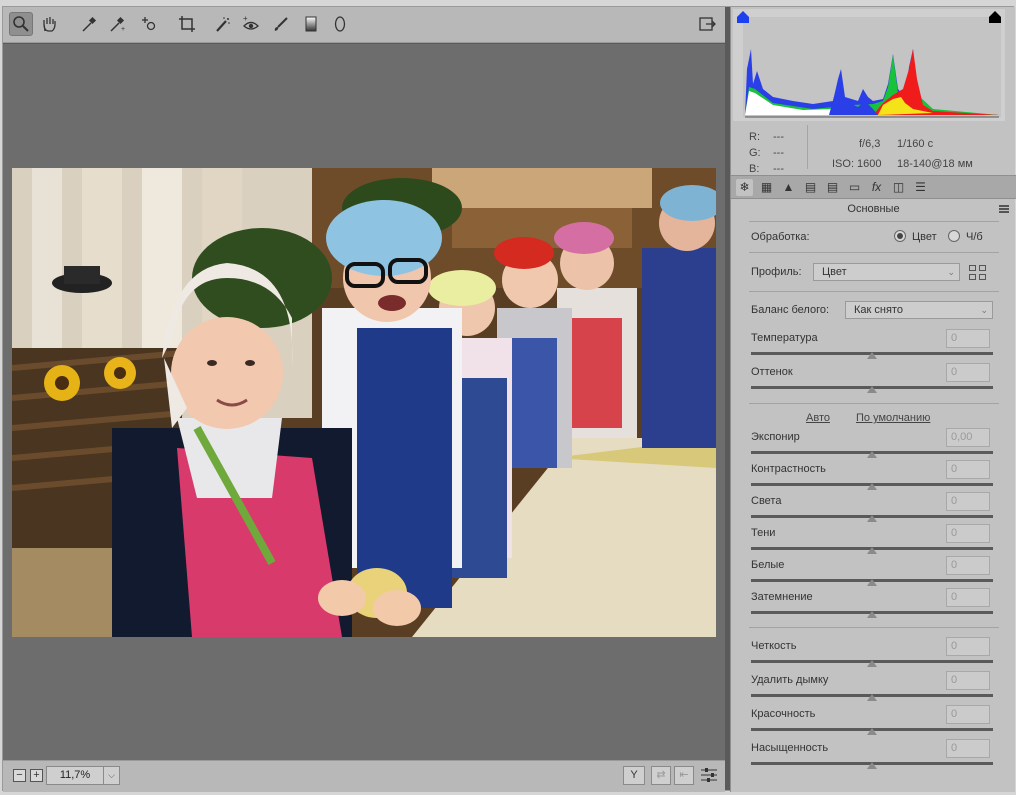 This screenshot has height=795, width=1016. What do you see at coordinates (311, 24) in the screenshot?
I see `graduated-filter-icon` at bounding box center [311, 24].